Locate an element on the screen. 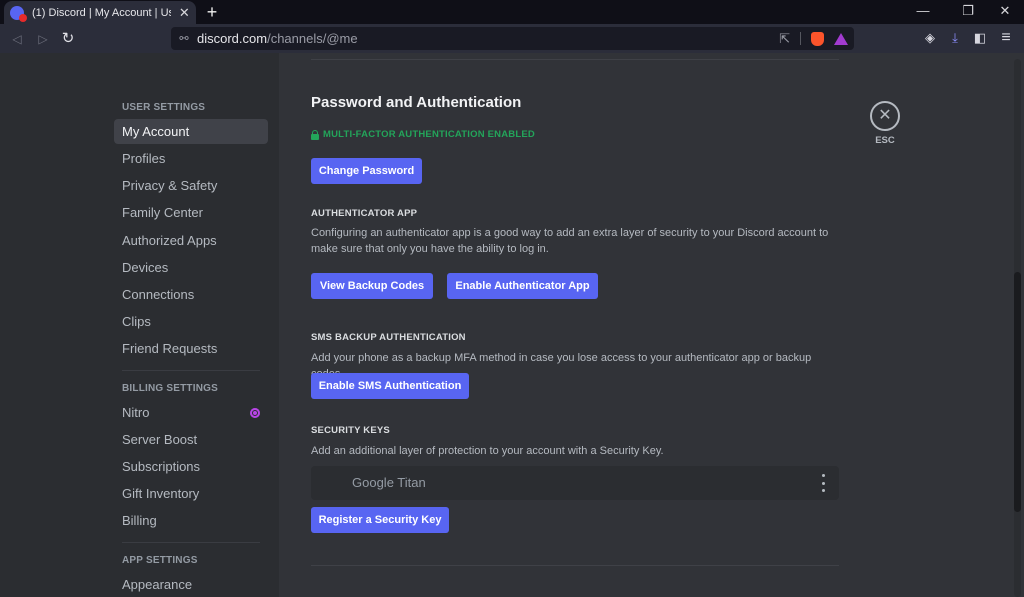 The image size is (1024, 597). sms-backup-label: SMS BACKUP AUTHENTICATION is located at coordinates (388, 337).